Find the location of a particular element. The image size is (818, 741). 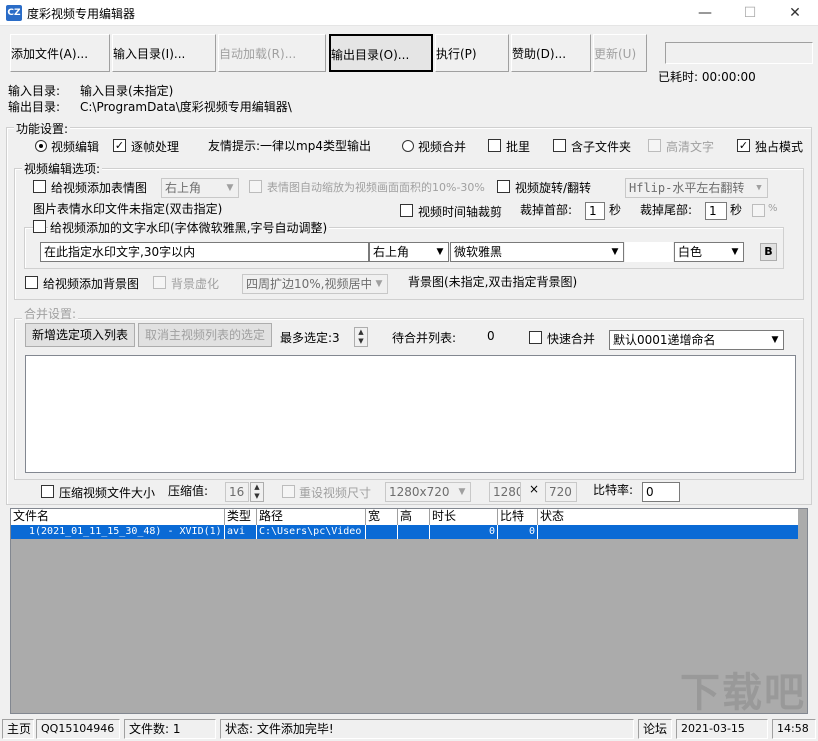

column-header: 时长 is located at coordinates (464, 517).